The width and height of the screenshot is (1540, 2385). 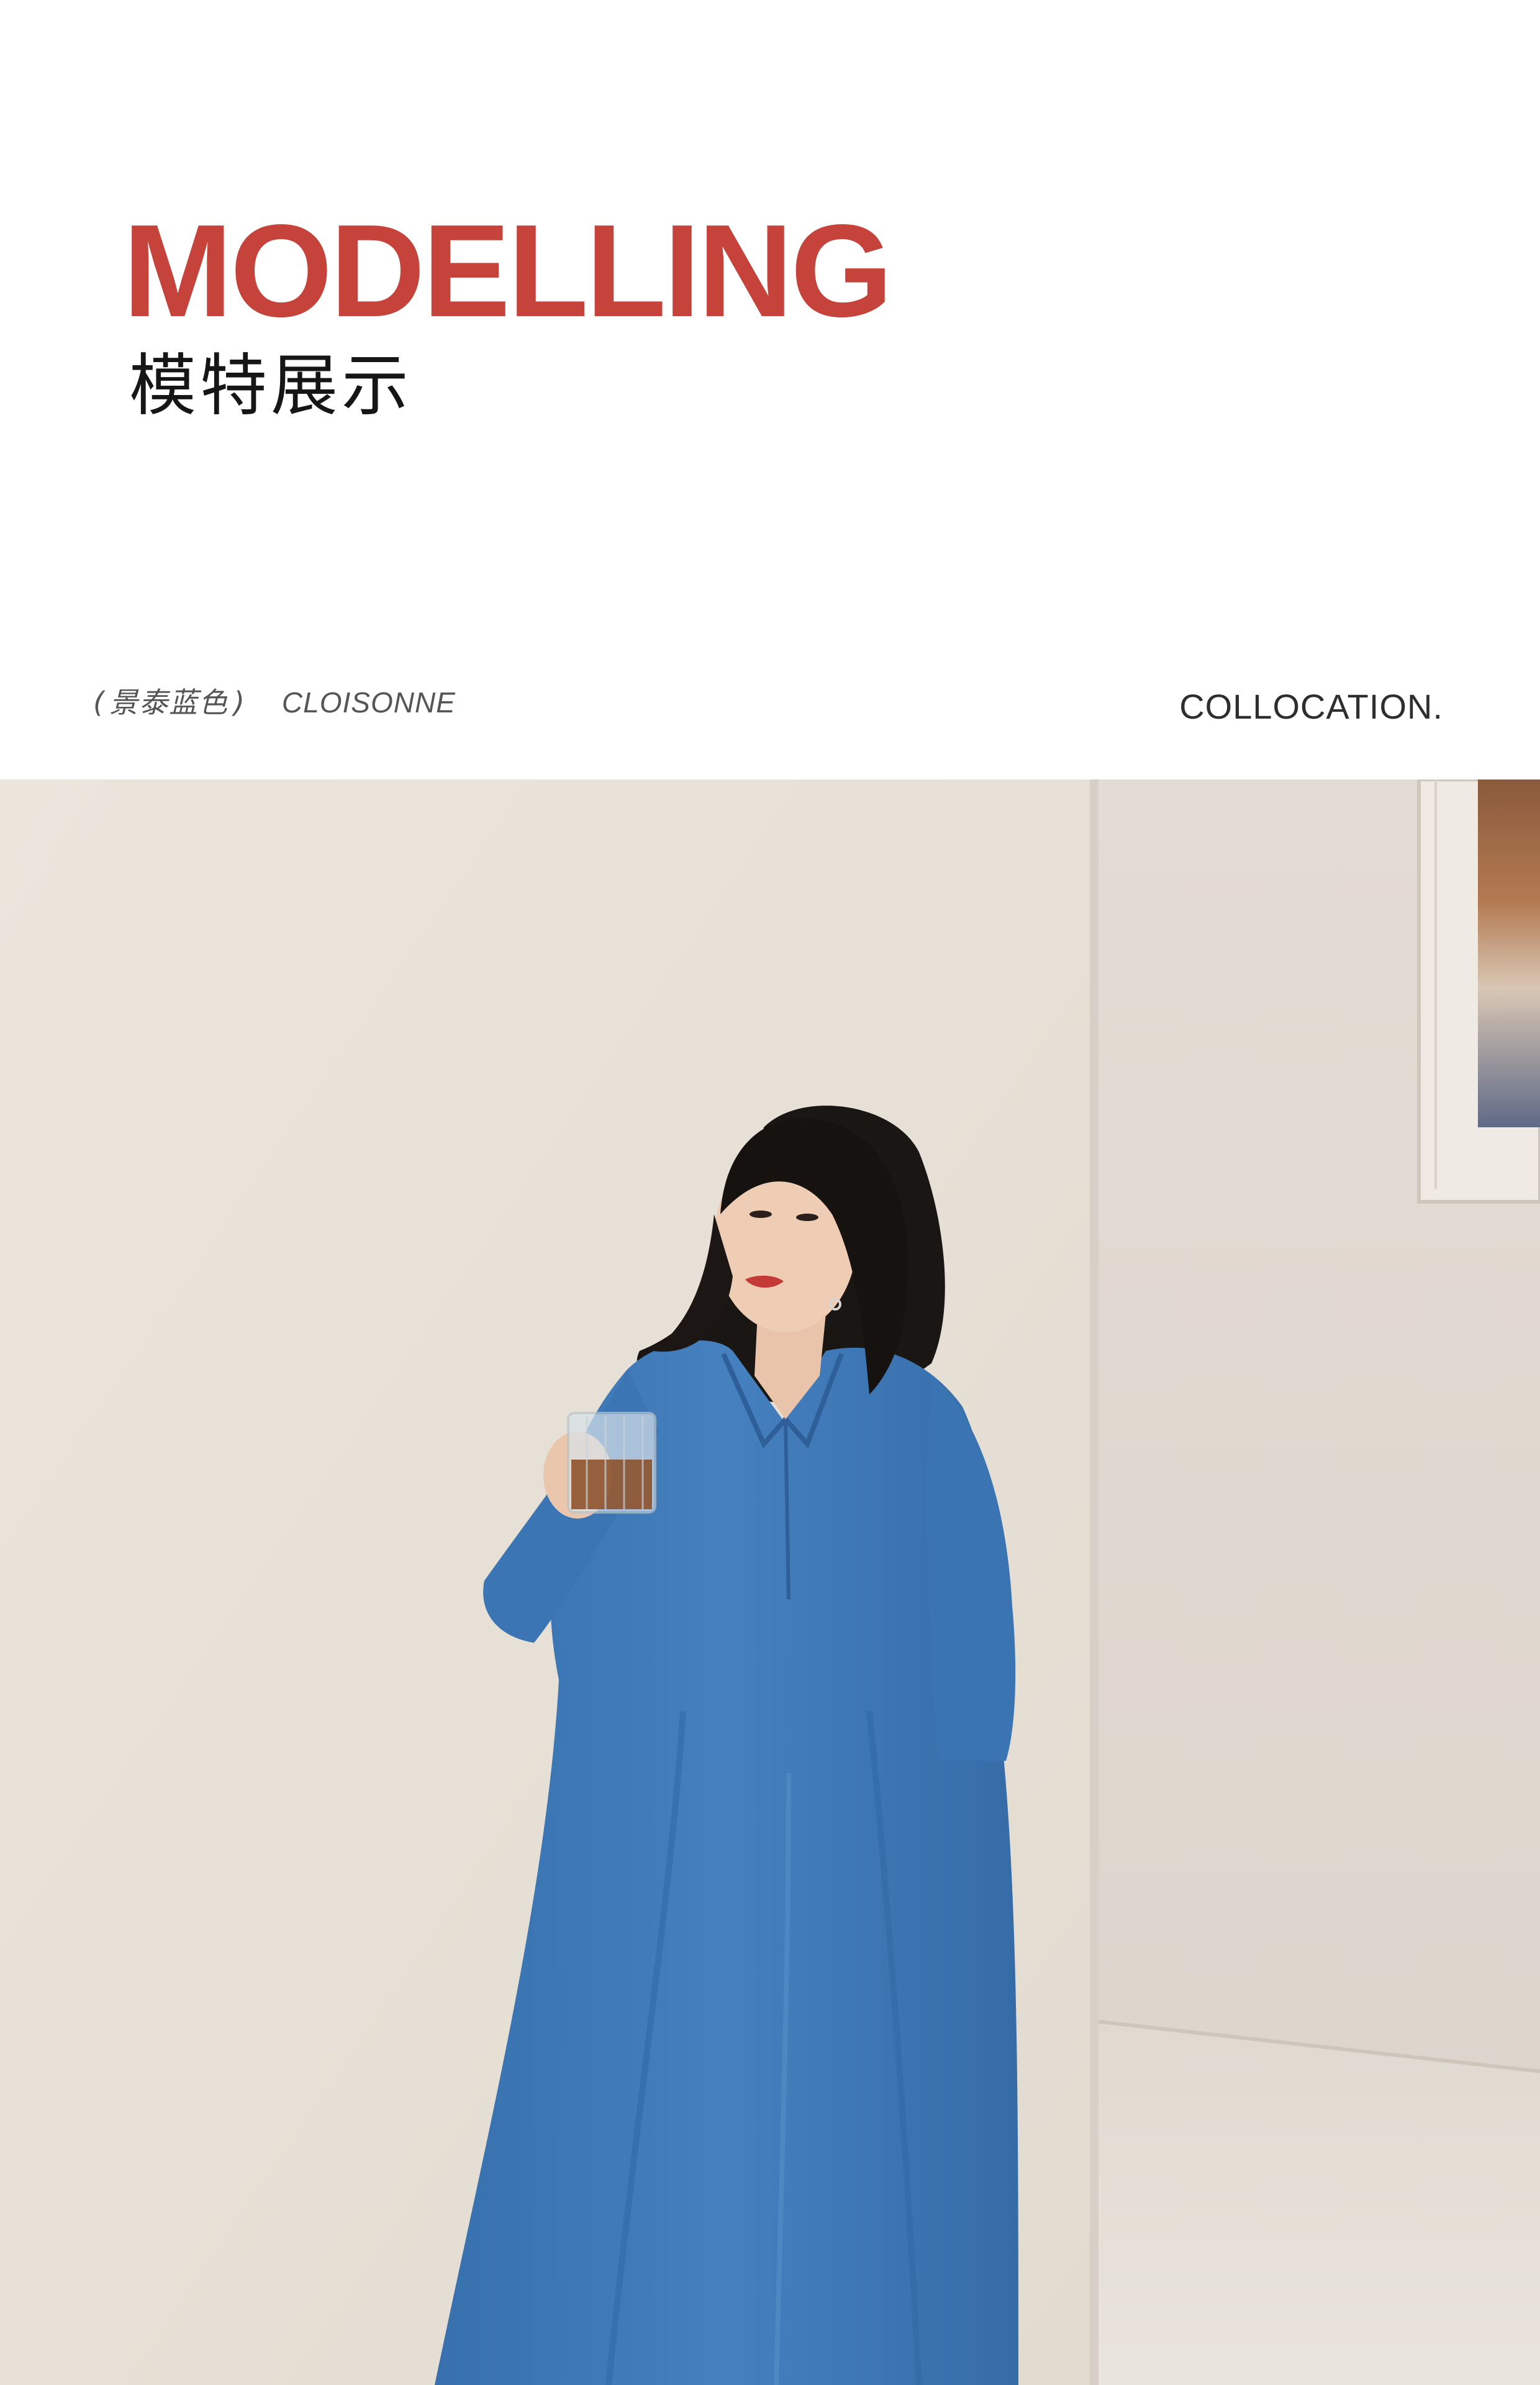 What do you see at coordinates (1509, 953) in the screenshot?
I see `painting` at bounding box center [1509, 953].